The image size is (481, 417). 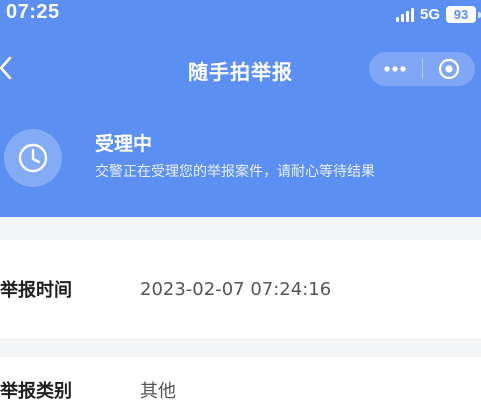 What do you see at coordinates (33, 158) in the screenshot?
I see `clock-icon` at bounding box center [33, 158].